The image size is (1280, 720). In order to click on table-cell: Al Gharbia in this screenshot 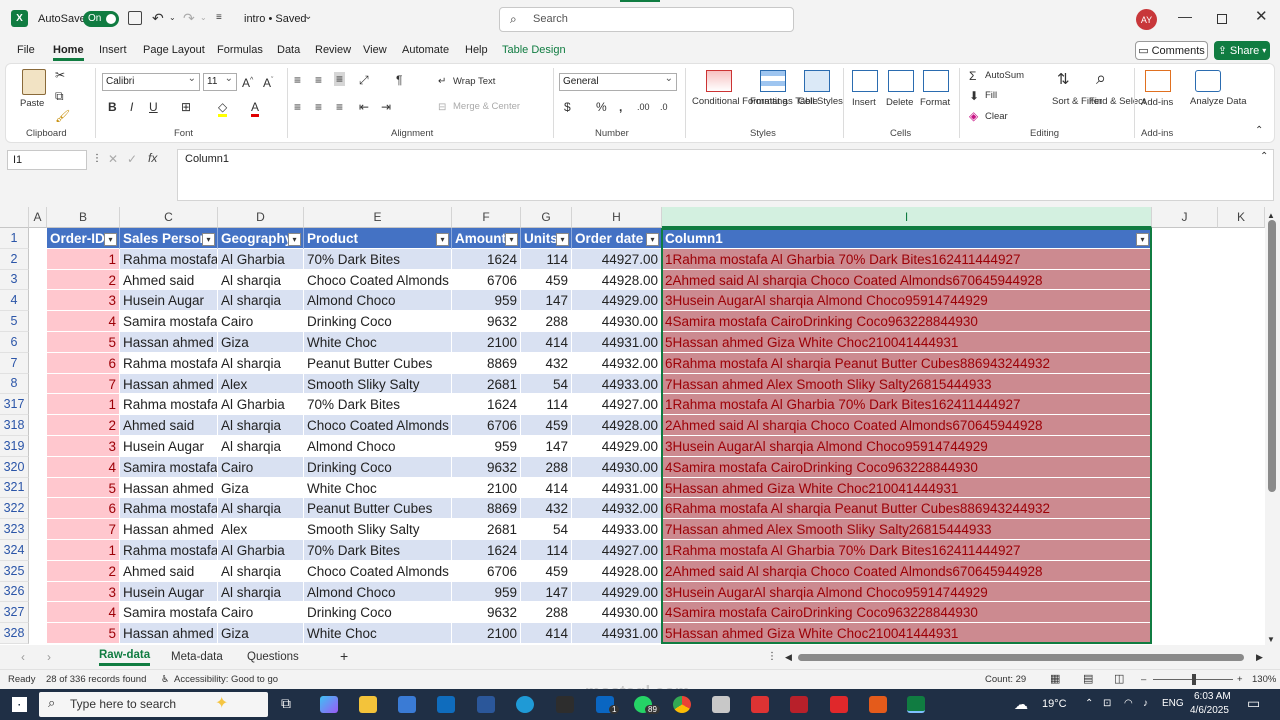, I will do `click(261, 550)`.